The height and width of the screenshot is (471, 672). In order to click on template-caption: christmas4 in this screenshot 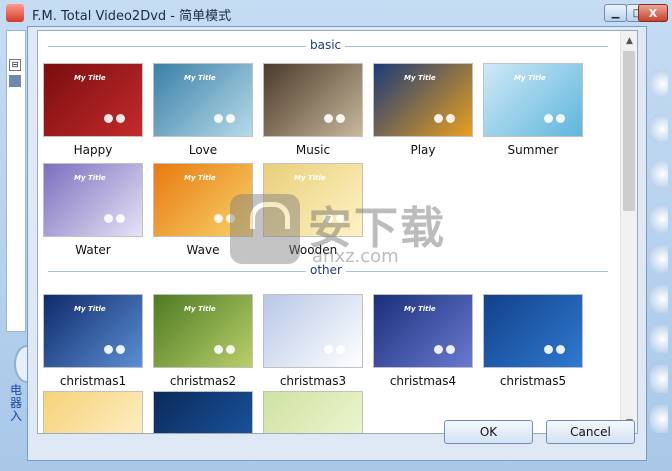, I will do `click(423, 381)`.